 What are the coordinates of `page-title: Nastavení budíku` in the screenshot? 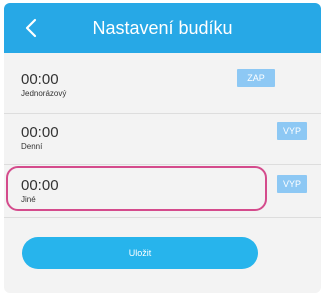 It's located at (162, 28).